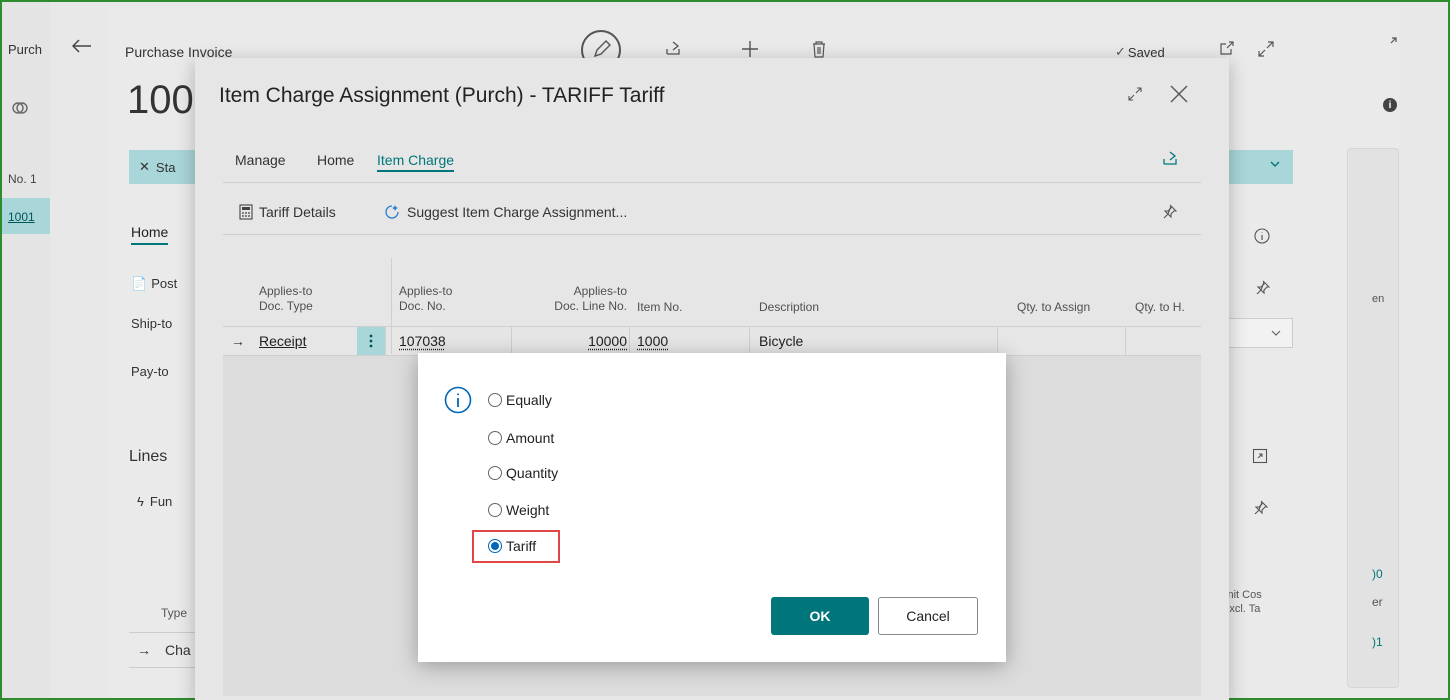  Describe the element at coordinates (282, 341) in the screenshot. I see `cell-doc-type: Receipt` at that location.